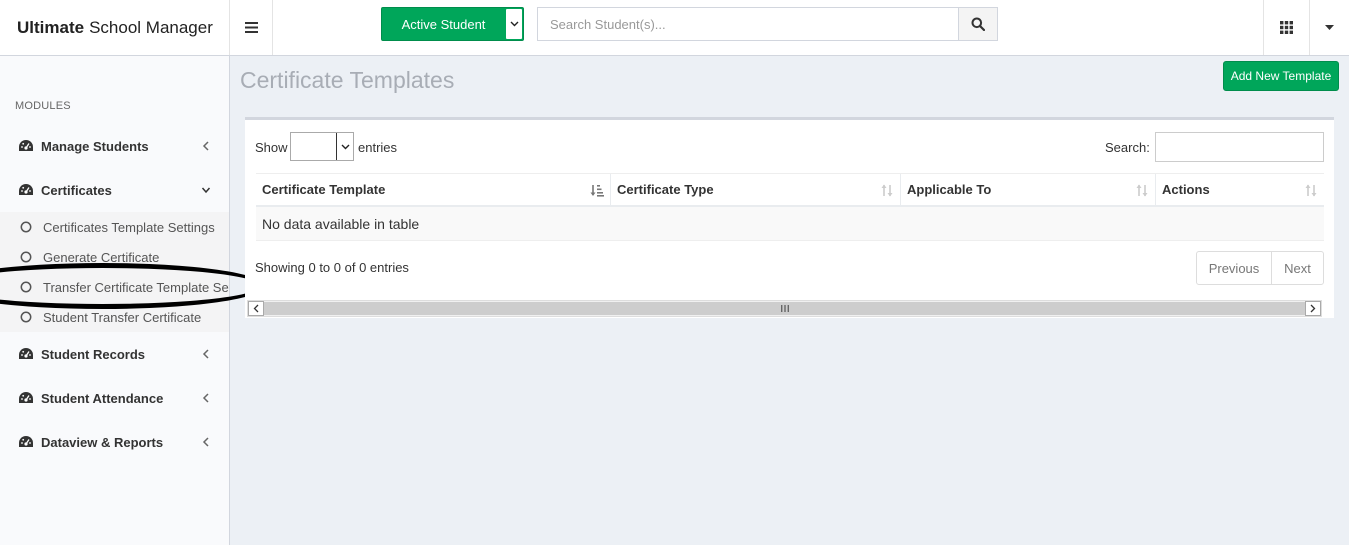  What do you see at coordinates (93, 354) in the screenshot?
I see `sidebar-item-label: Student Records` at bounding box center [93, 354].